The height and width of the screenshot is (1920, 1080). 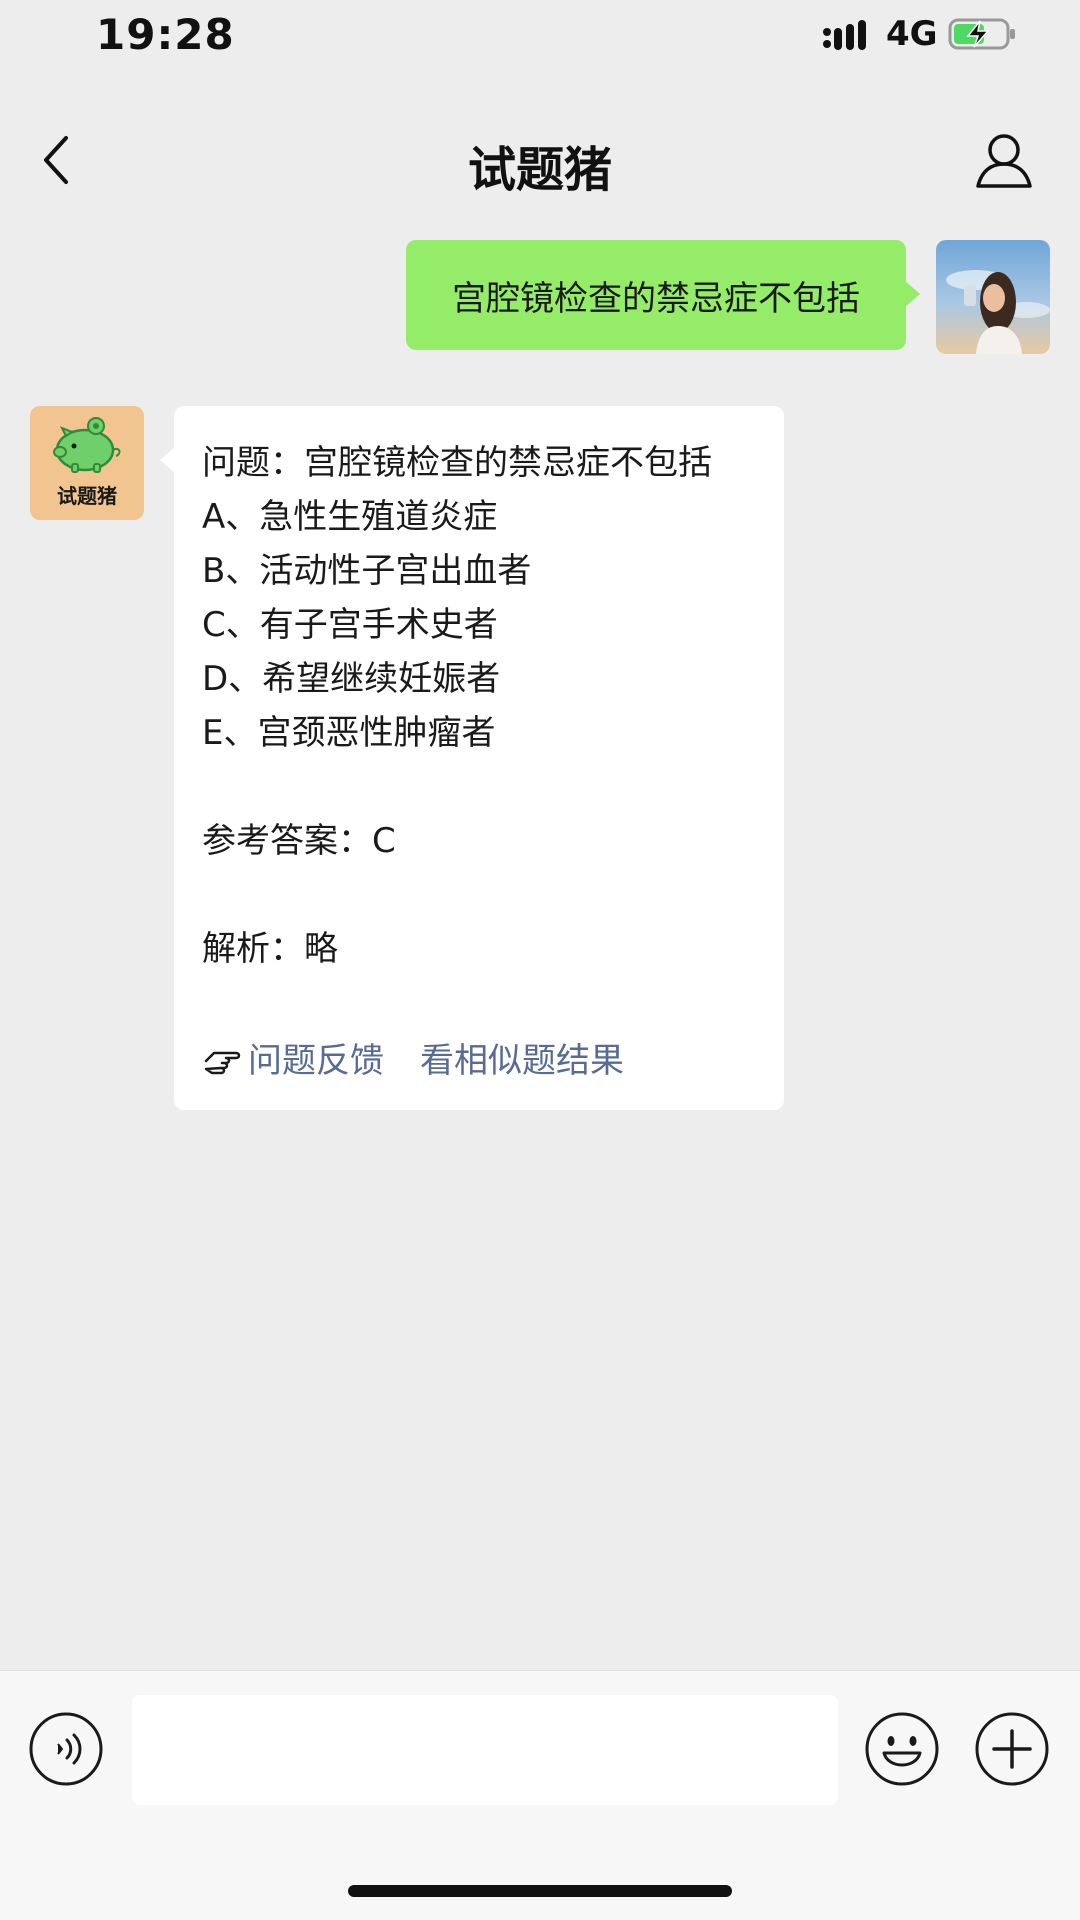 I want to click on bot-avatar-label: 试题猪, so click(x=87, y=496).